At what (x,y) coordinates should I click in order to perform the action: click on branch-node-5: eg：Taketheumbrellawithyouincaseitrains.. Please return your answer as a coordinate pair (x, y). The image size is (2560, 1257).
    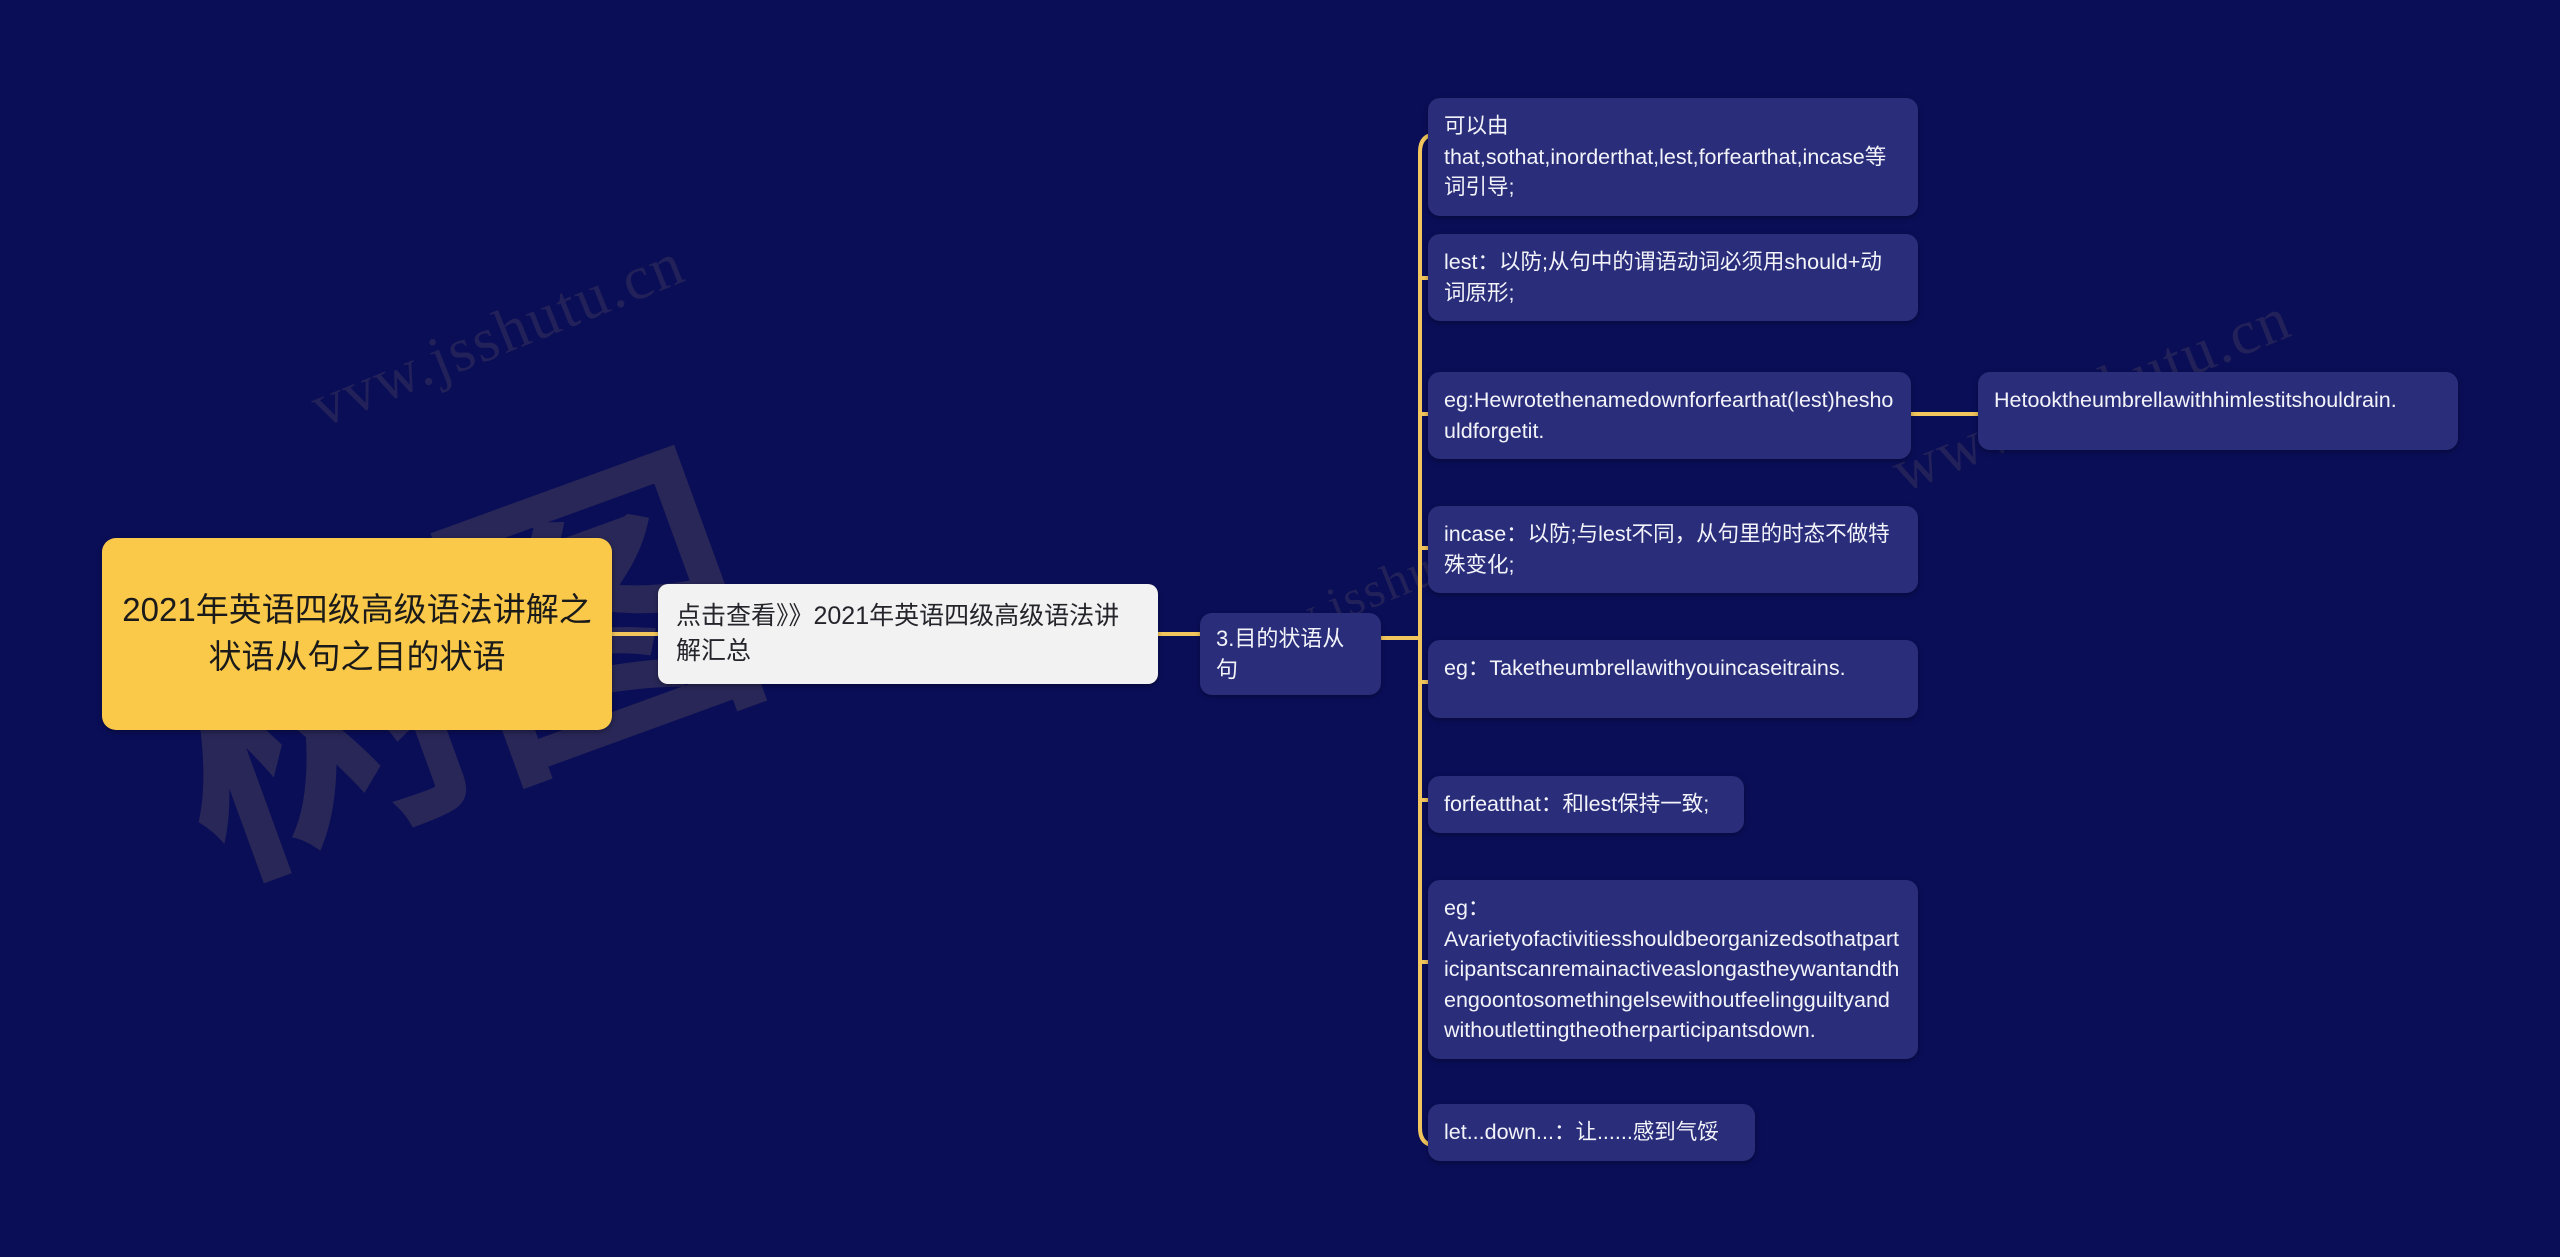
    Looking at the image, I should click on (1673, 679).